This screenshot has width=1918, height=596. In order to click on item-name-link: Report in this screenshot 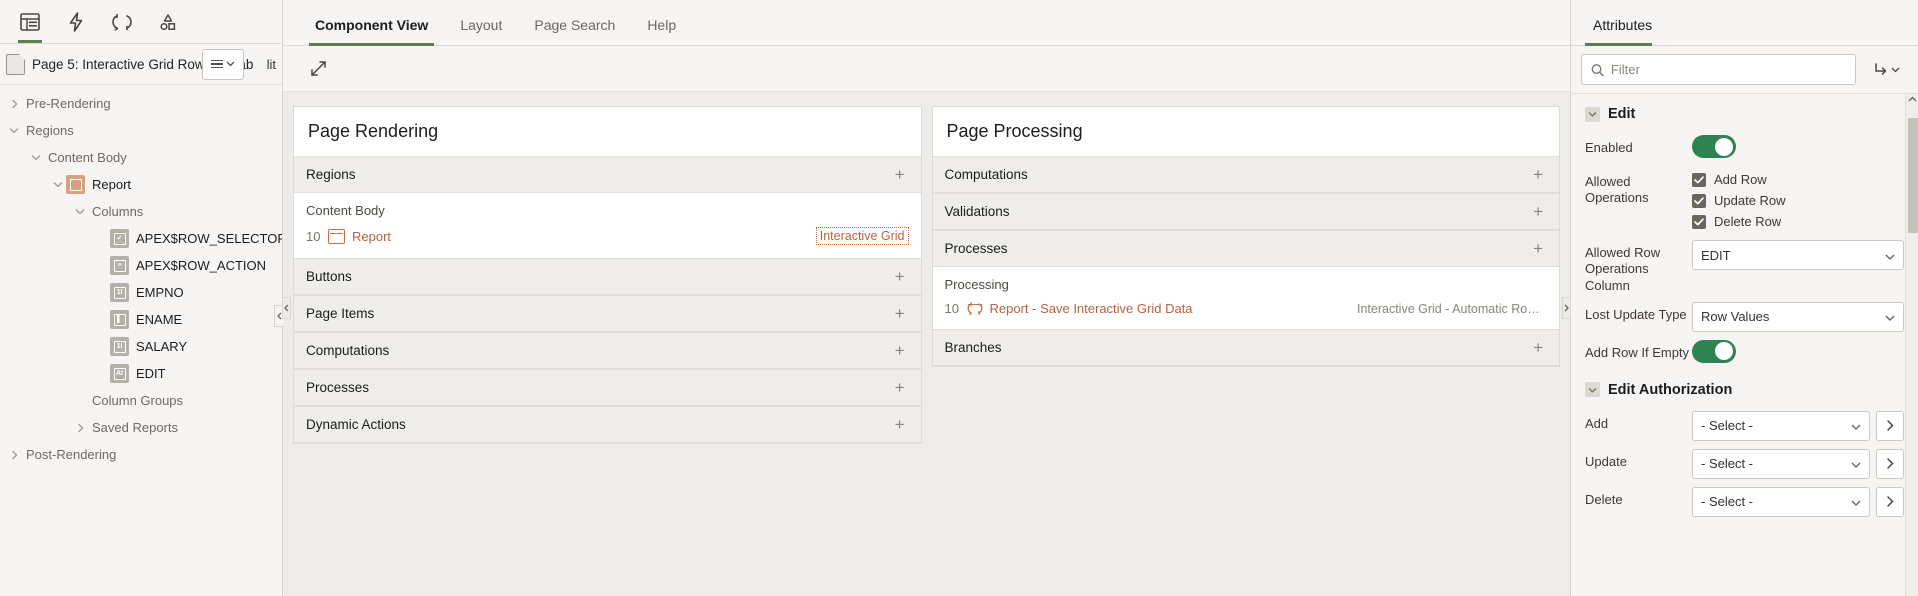, I will do `click(371, 236)`.